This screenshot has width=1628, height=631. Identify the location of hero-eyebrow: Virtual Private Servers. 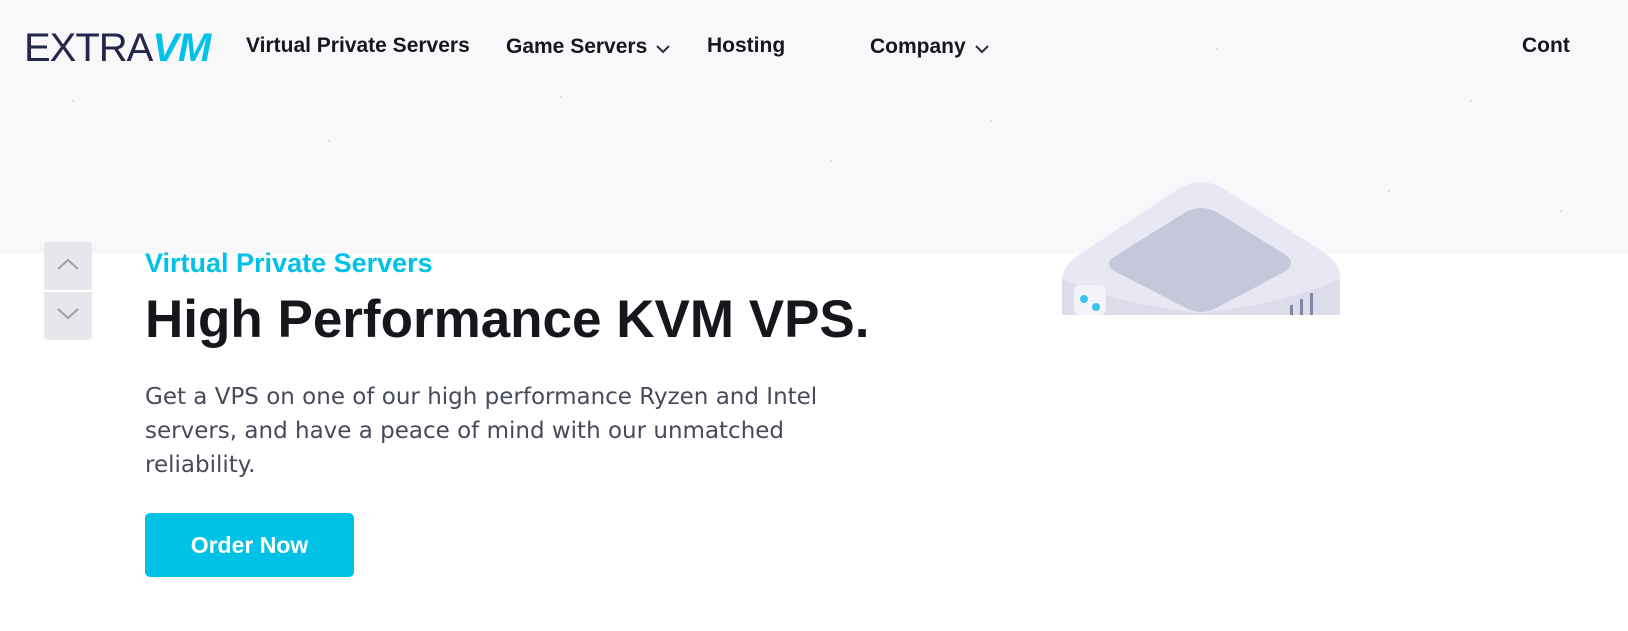
(289, 263).